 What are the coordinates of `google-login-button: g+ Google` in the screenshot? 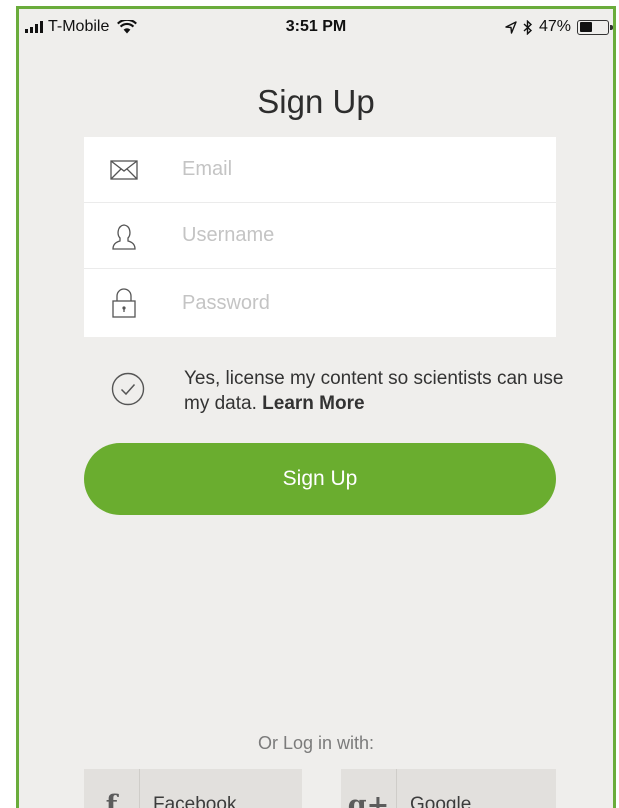 It's located at (448, 788).